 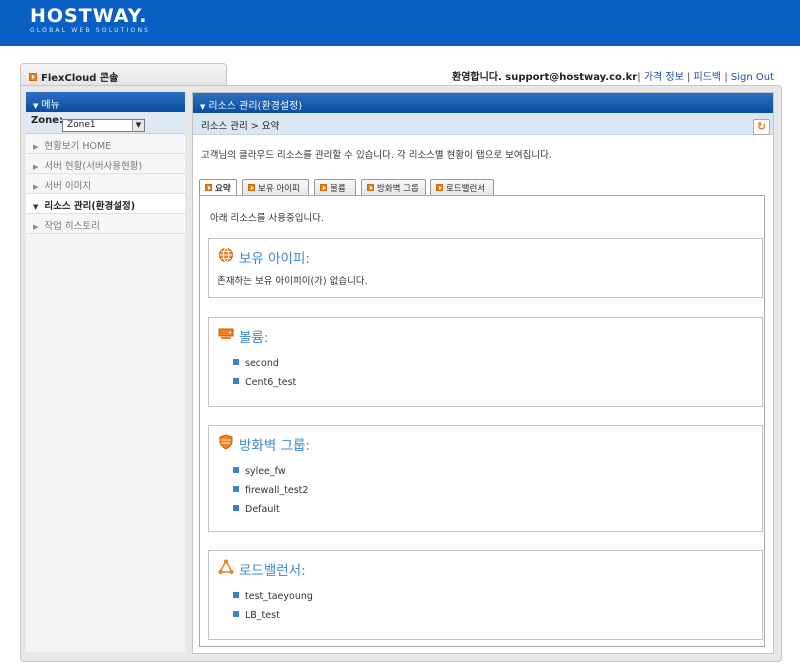 I want to click on list-item: Cent6_test, so click(x=264, y=386).